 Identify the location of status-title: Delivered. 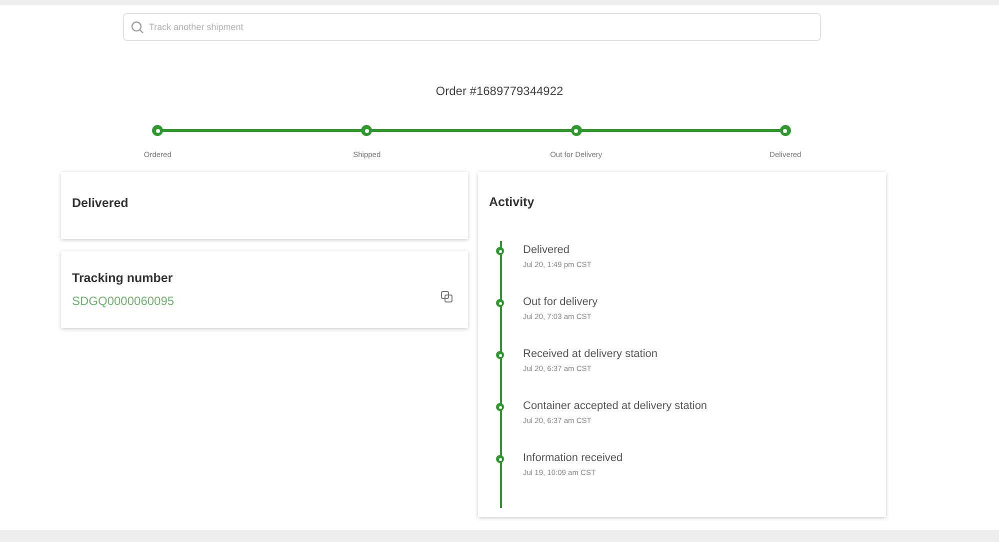
(100, 203).